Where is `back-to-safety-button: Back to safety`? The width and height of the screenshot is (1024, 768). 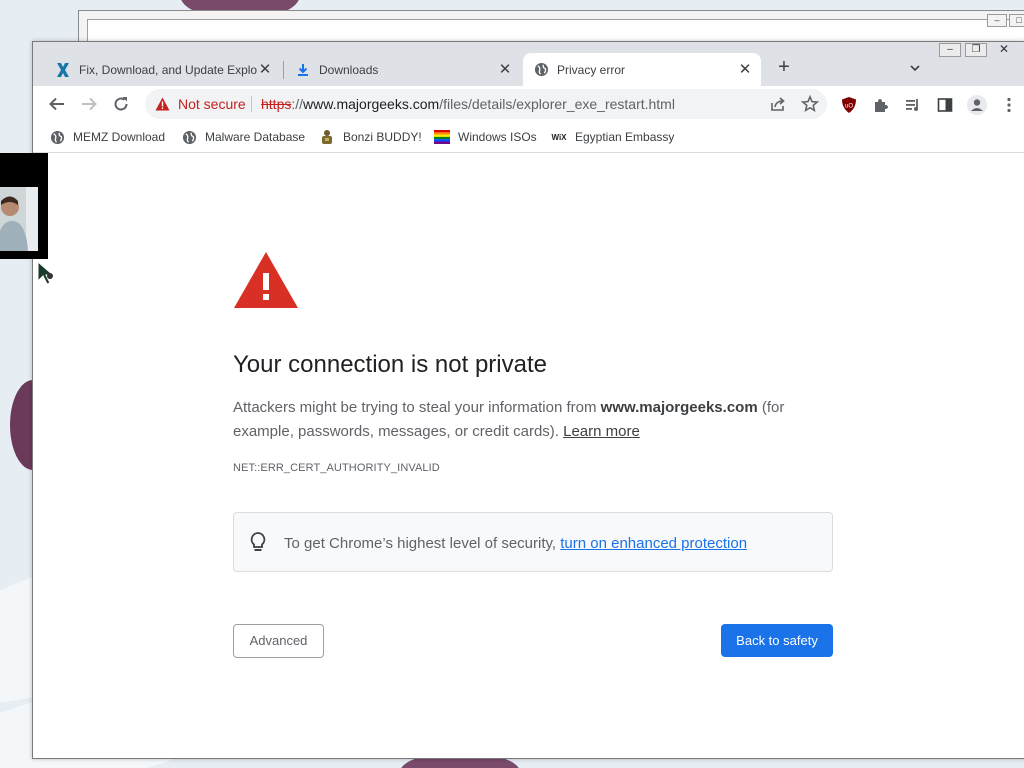
back-to-safety-button: Back to safety is located at coordinates (777, 640).